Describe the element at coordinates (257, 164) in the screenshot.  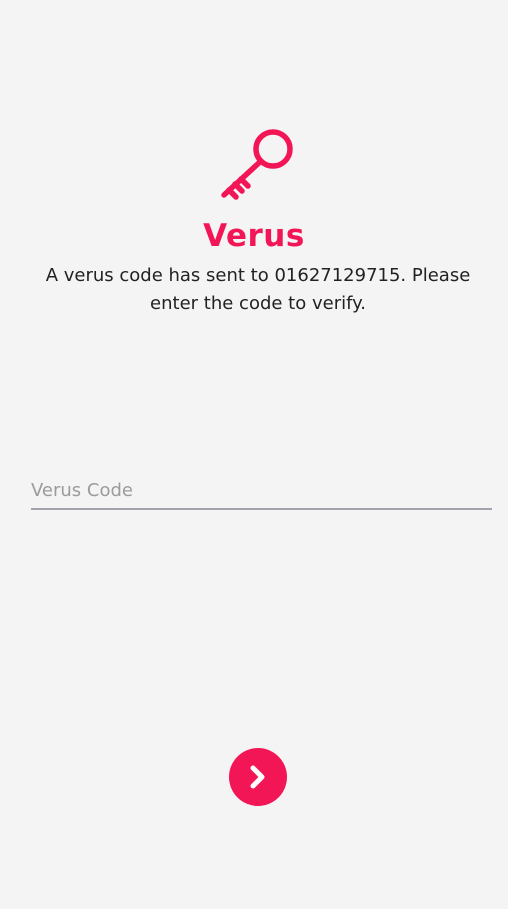
I see `key-icon` at that location.